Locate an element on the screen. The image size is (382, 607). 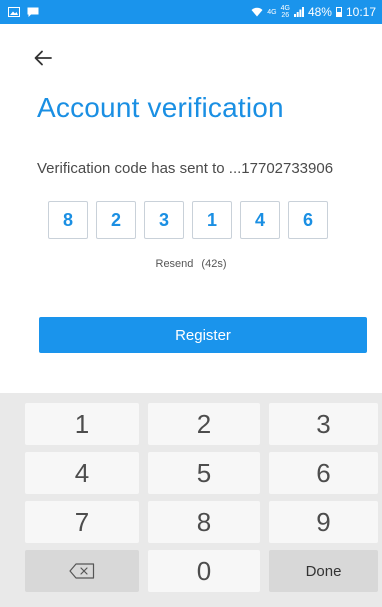
code-digit-box: 8 is located at coordinates (68, 220).